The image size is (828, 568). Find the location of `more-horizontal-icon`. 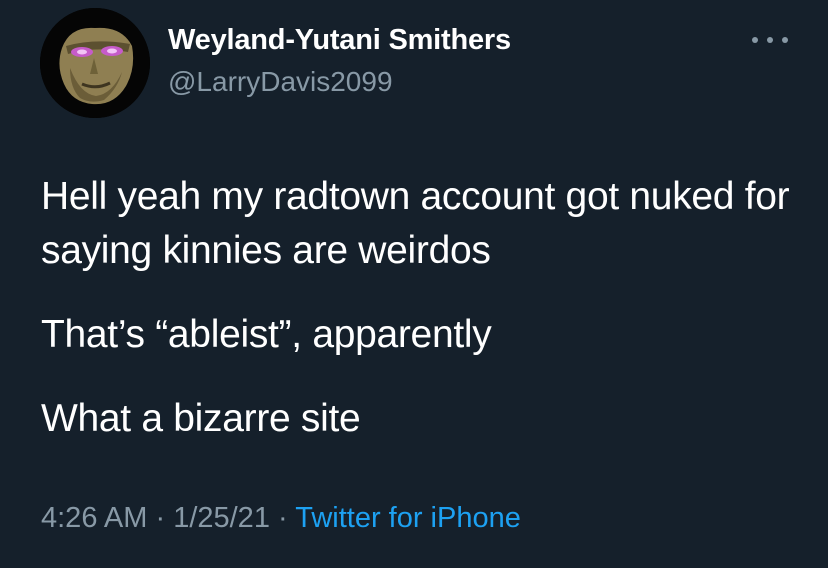

more-horizontal-icon is located at coordinates (770, 40).